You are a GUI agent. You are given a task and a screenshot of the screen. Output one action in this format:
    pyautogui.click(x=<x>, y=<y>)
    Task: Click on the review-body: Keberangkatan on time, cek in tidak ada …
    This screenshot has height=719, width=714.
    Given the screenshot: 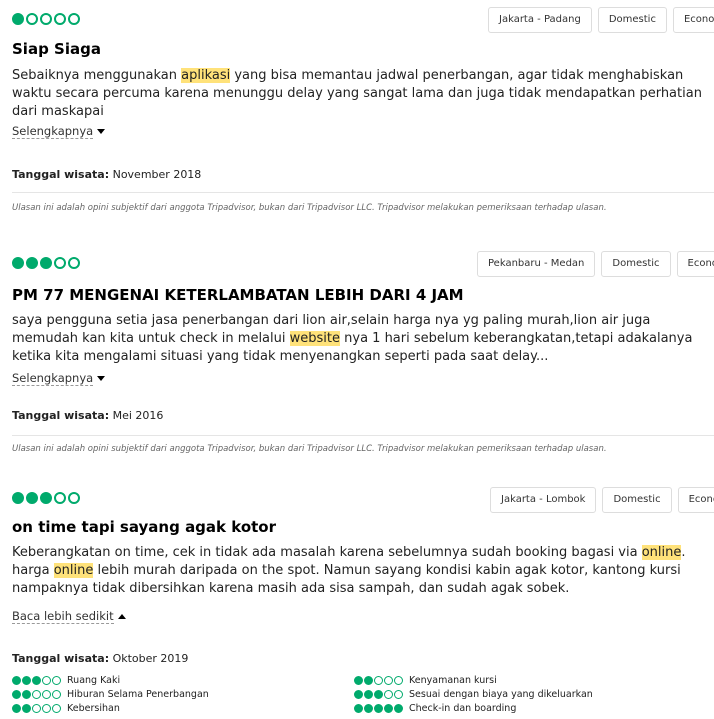 What is the action you would take?
    pyautogui.click(x=362, y=571)
    